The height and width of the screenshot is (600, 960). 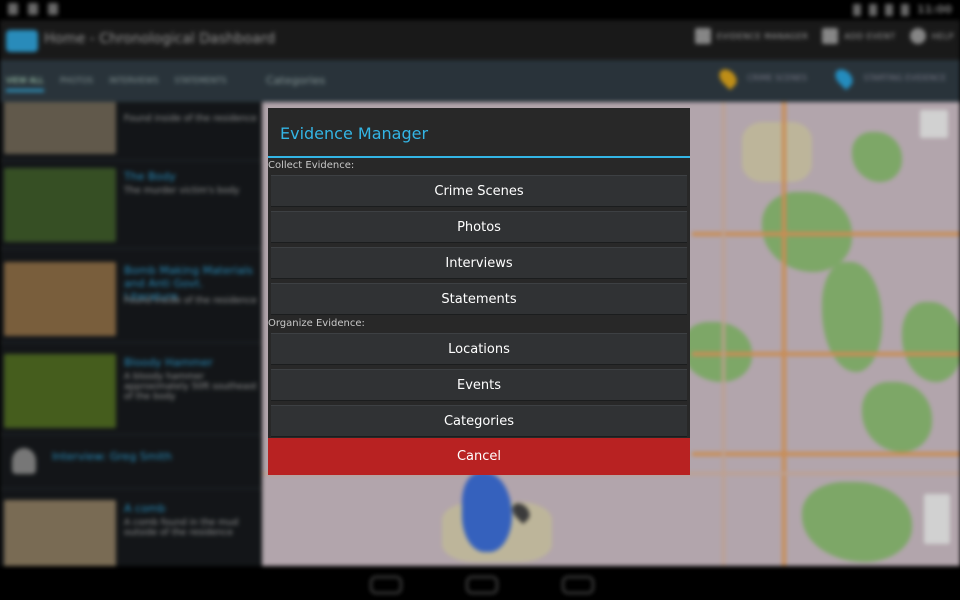 What do you see at coordinates (354, 133) in the screenshot?
I see `dialog-title: Evidence Manager` at bounding box center [354, 133].